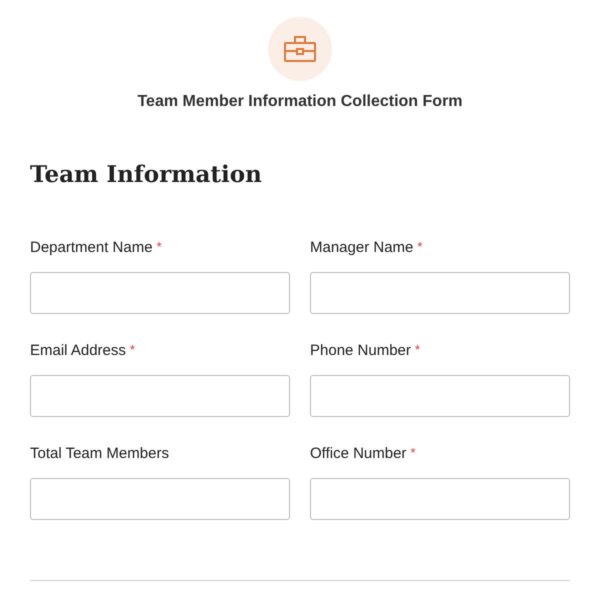 Image resolution: width=600 pixels, height=600 pixels. Describe the element at coordinates (360, 351) in the screenshot. I see `field-label: Phone Number` at that location.